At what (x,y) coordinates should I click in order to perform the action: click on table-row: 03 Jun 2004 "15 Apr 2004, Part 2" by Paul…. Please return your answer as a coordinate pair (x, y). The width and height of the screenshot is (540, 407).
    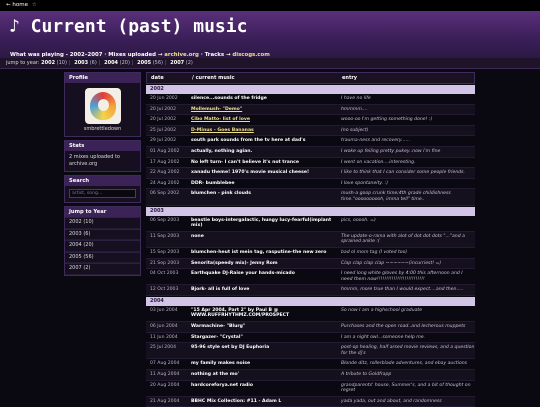
    Looking at the image, I should click on (310, 314).